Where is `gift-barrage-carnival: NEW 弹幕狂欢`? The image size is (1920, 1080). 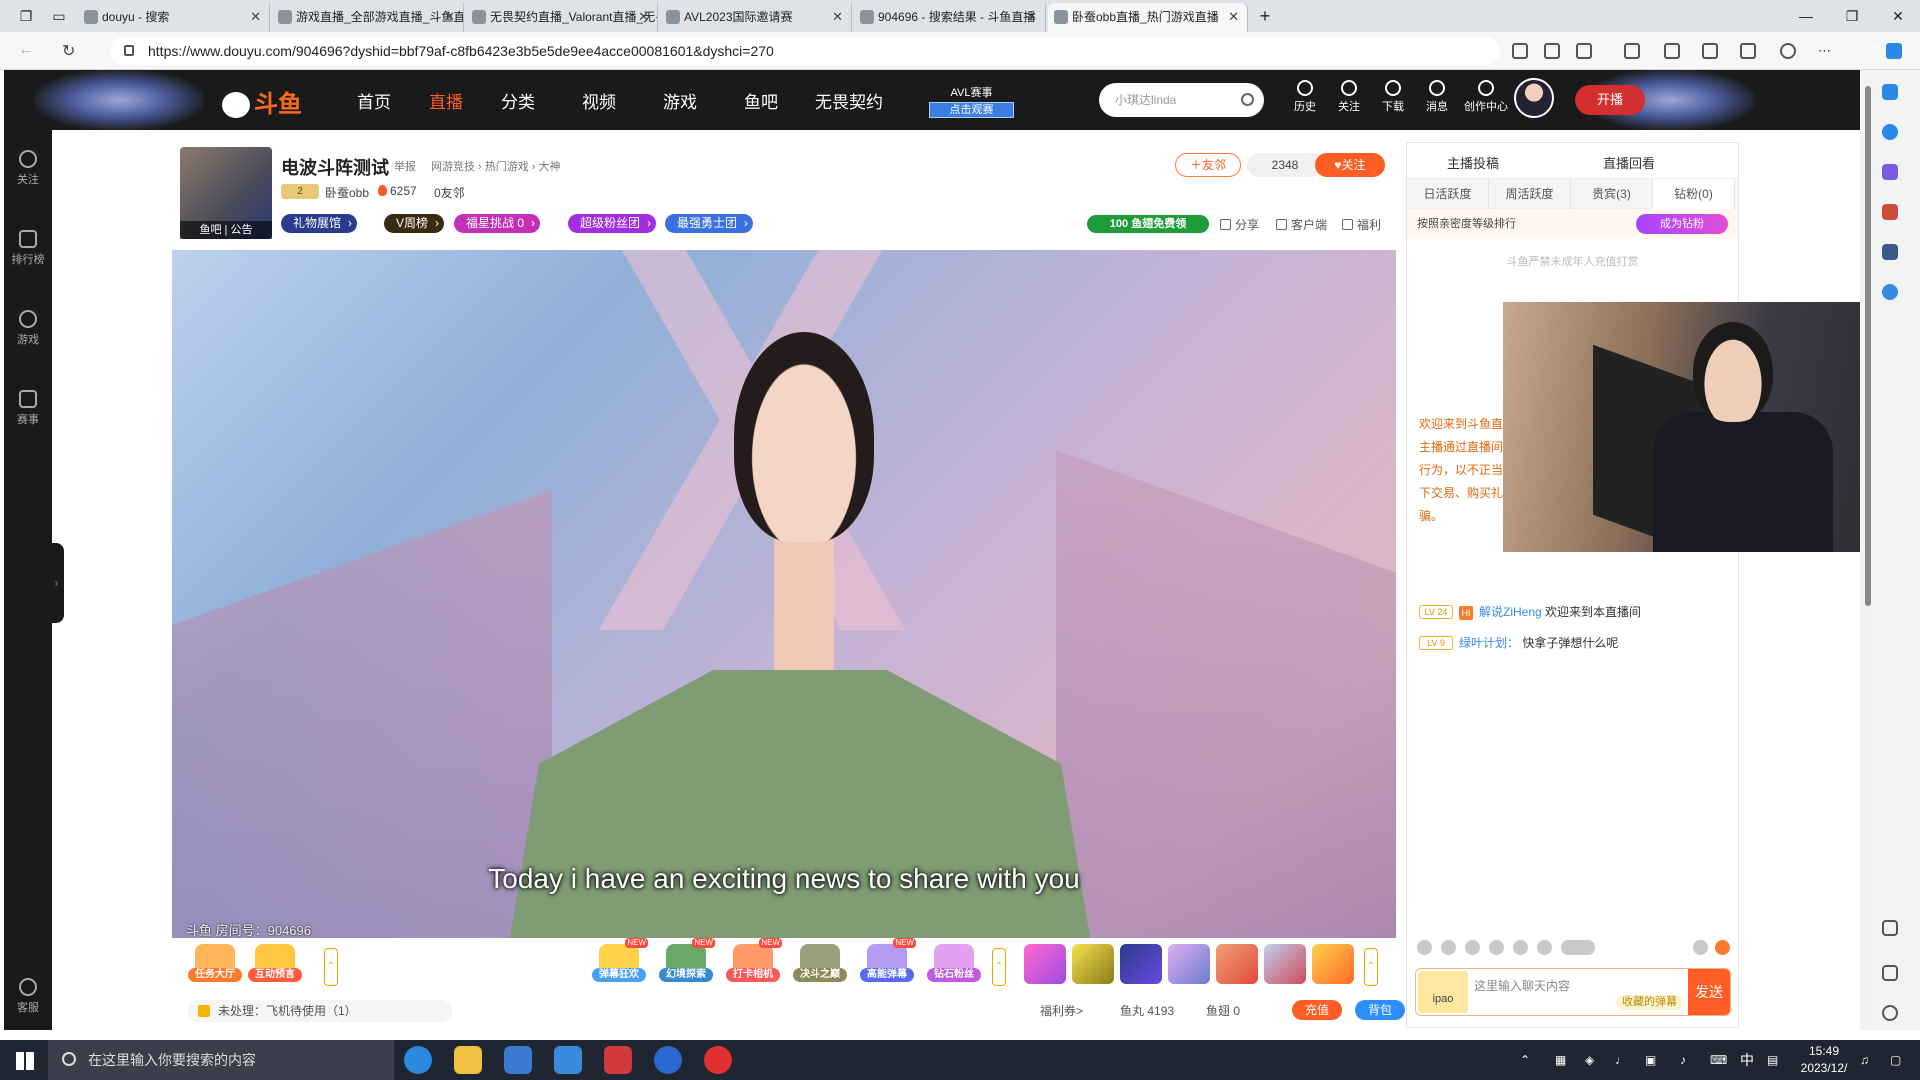
gift-barrage-carnival: NEW 弹幕狂欢 is located at coordinates (620, 962).